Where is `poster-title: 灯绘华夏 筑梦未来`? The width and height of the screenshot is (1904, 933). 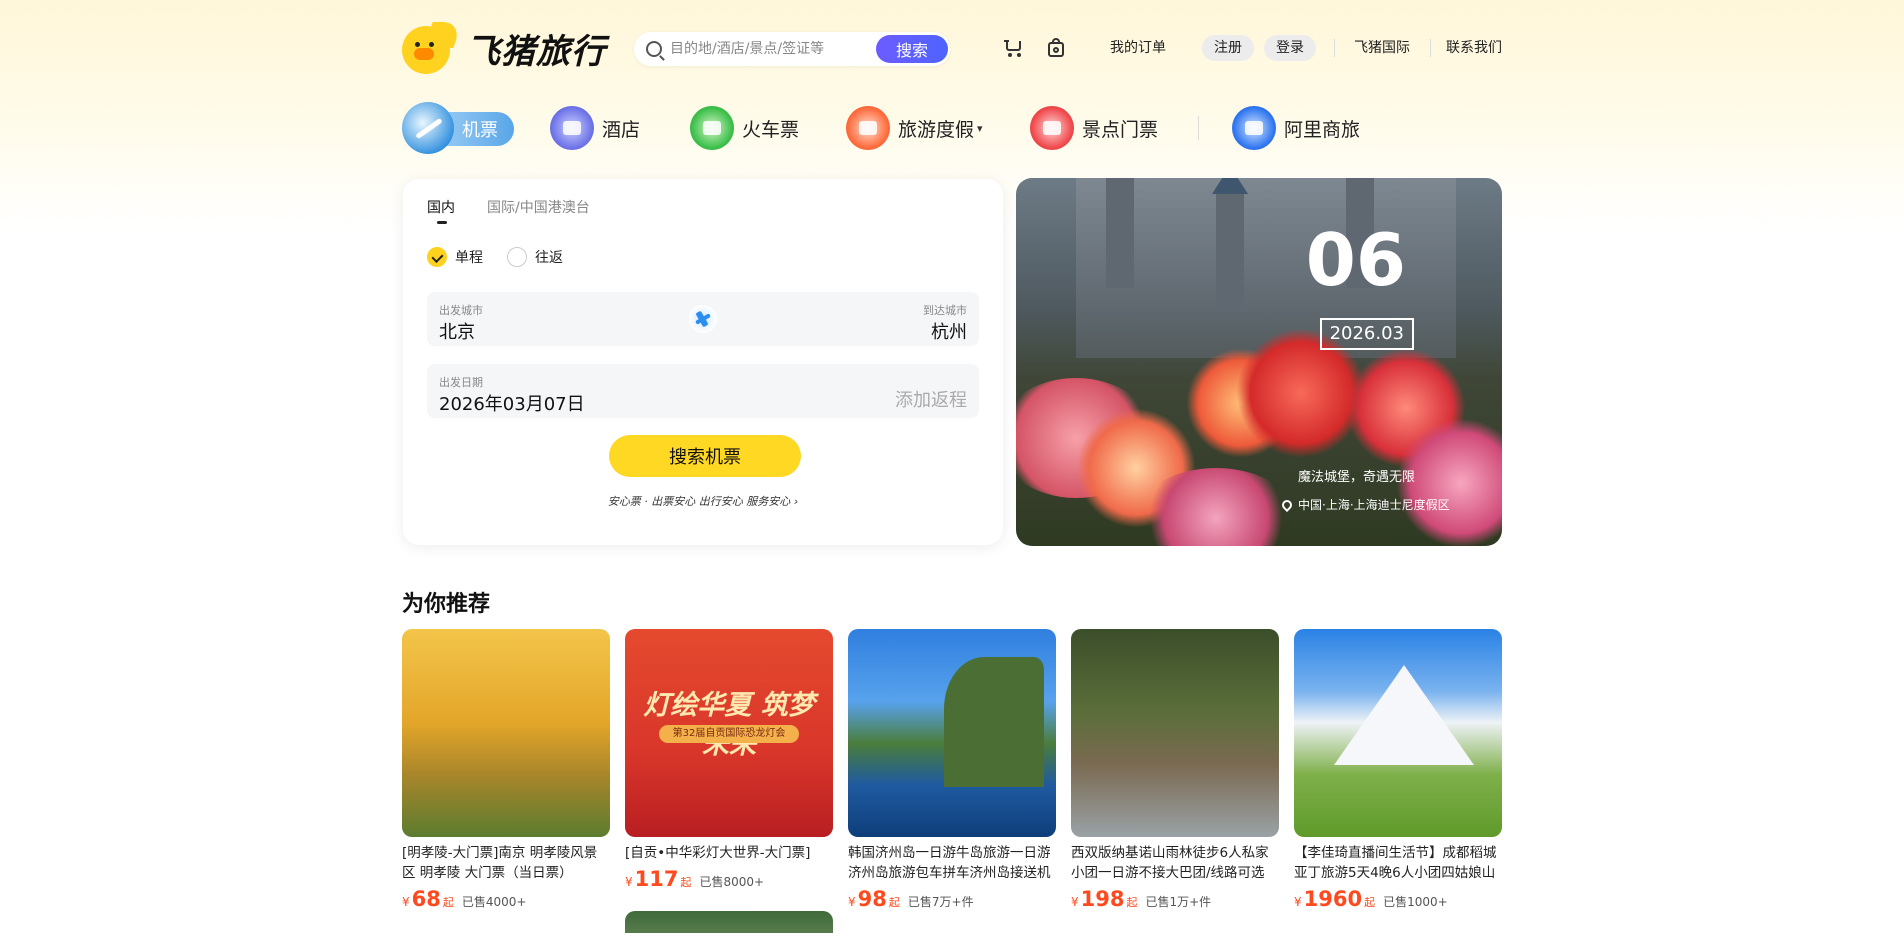
poster-title: 灯绘华夏 筑梦未来 is located at coordinates (729, 725).